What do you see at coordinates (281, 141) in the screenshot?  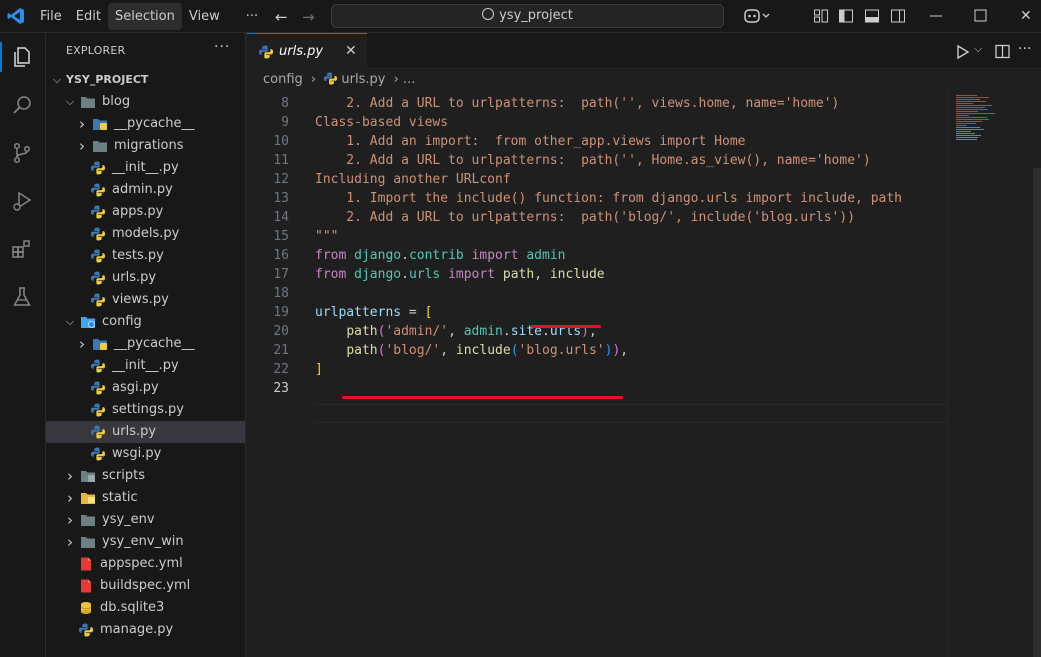 I see `line-number: 10` at bounding box center [281, 141].